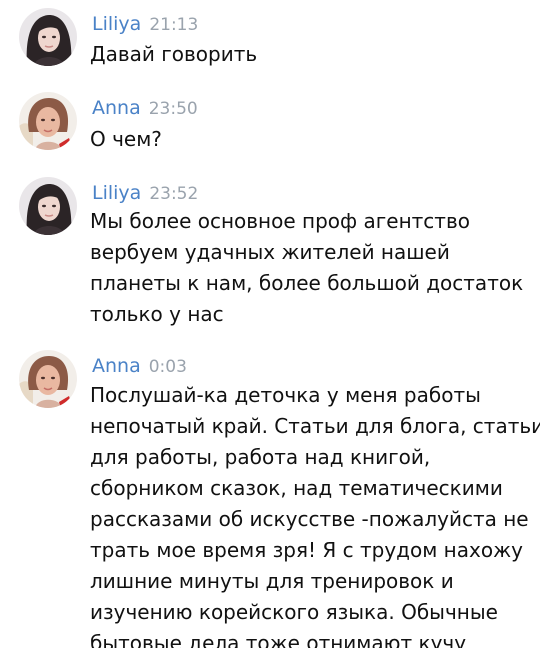  Describe the element at coordinates (310, 54) in the screenshot. I see `message-text: Давай говорить` at that location.